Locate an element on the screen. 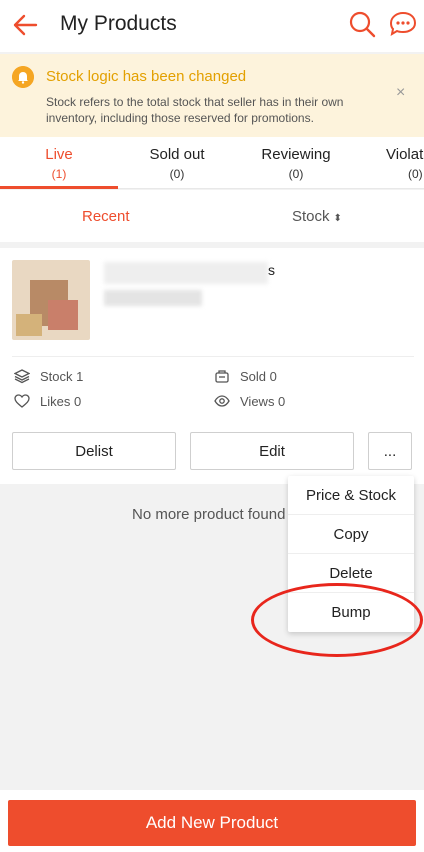 This screenshot has width=424, height=852. stat-stock-text: Stock 1 is located at coordinates (62, 376).